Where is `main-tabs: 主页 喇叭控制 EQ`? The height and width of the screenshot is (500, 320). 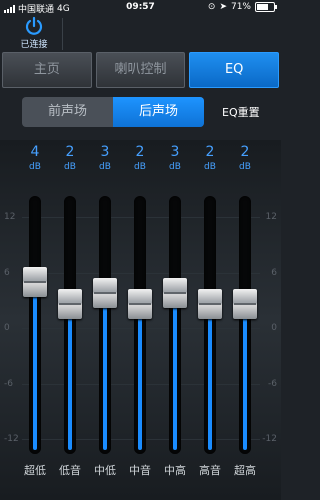
main-tabs: 主页 喇叭控制 EQ is located at coordinates (140, 70).